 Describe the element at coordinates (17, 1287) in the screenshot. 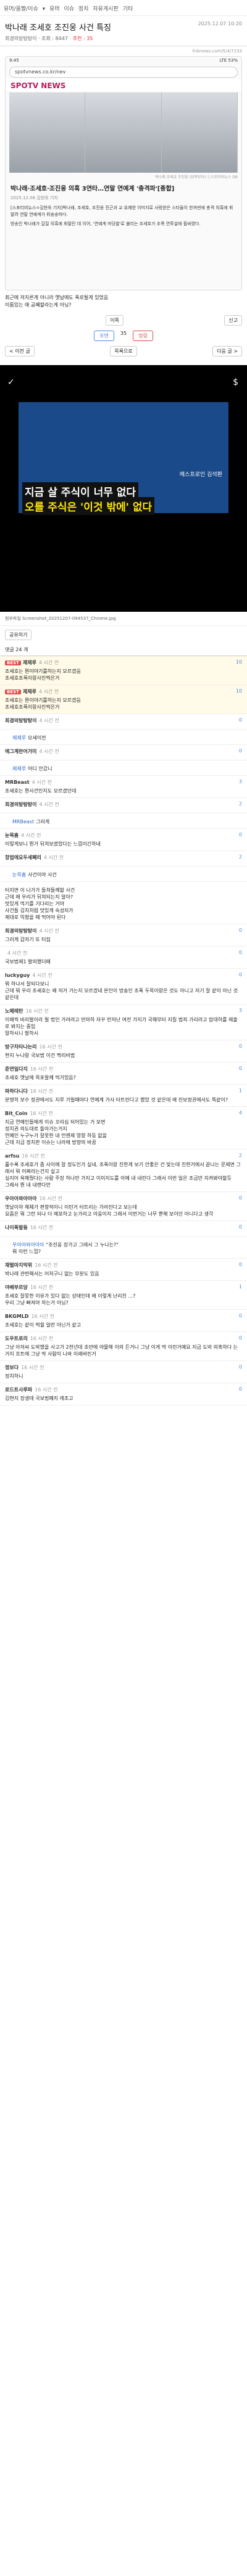

I see `comment-author: 야배부르당` at that location.